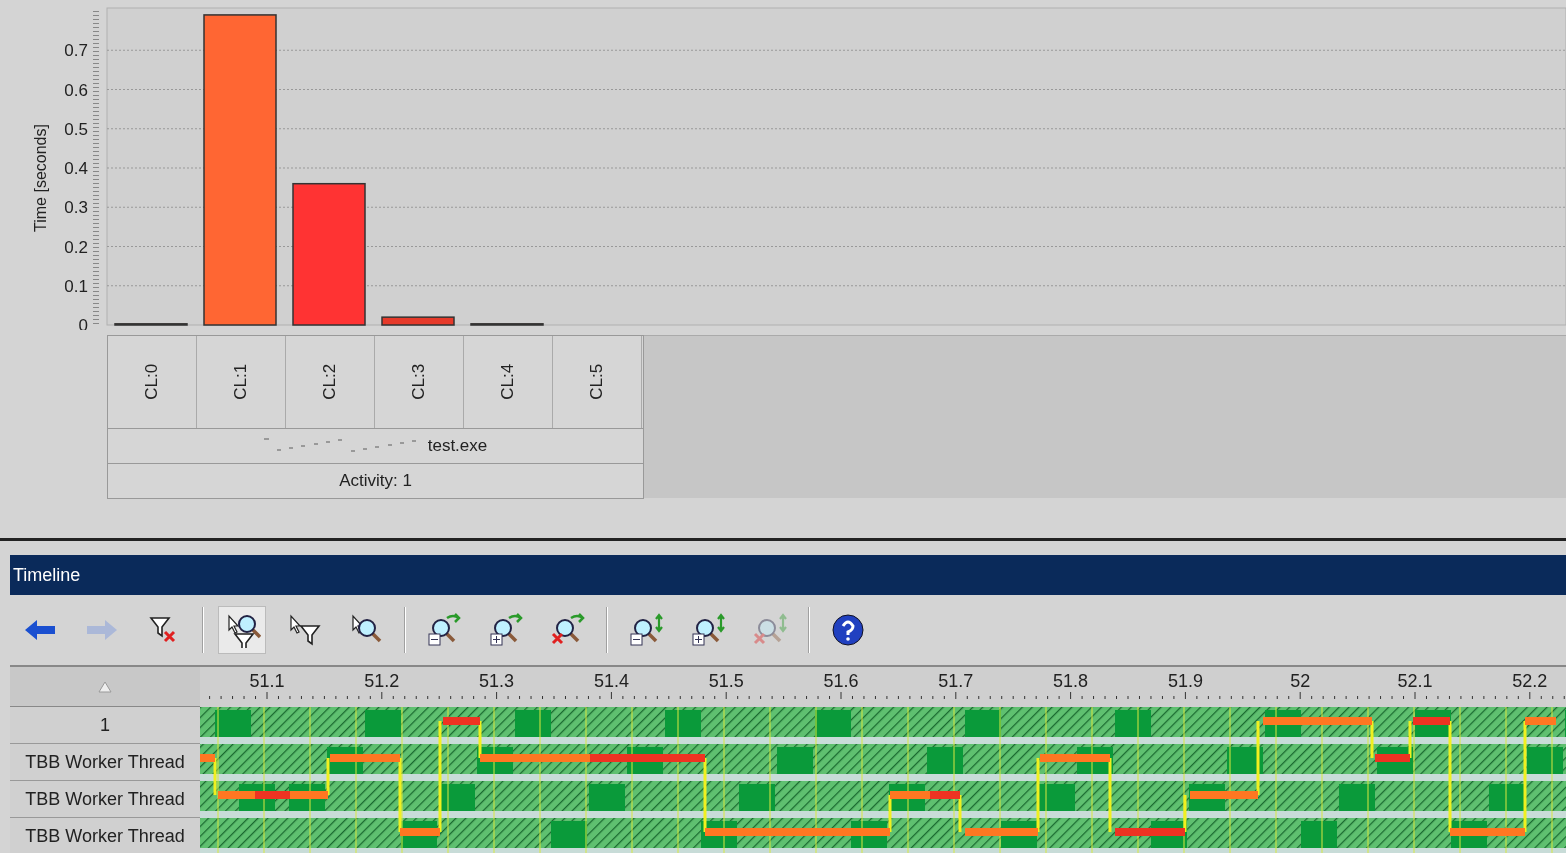  What do you see at coordinates (497, 681) in the screenshot?
I see `tick-label: 51.3` at bounding box center [497, 681].